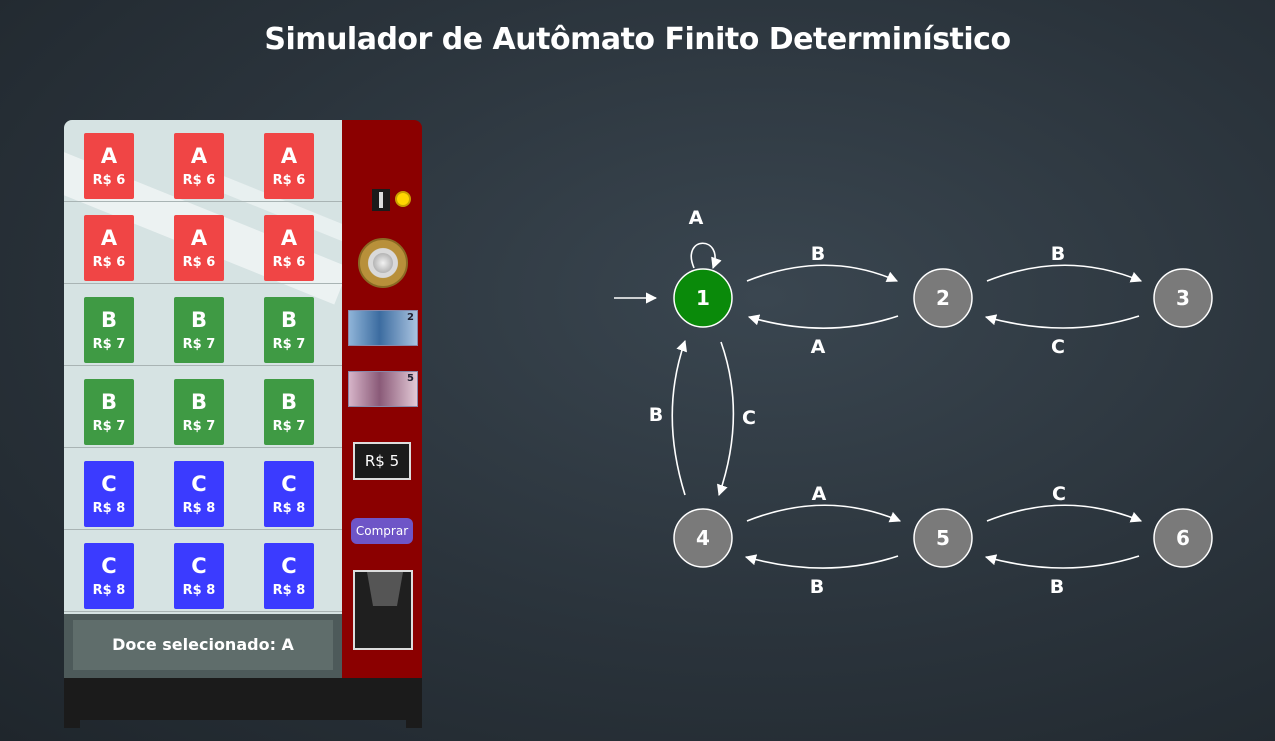  I want to click on state-label: 6, so click(1183, 538).